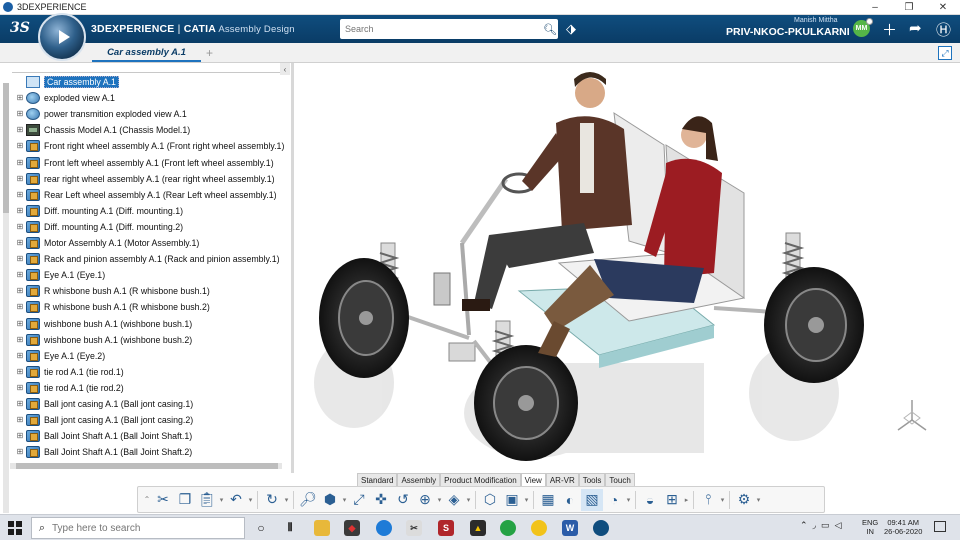 This screenshot has width=960, height=540. Describe the element at coordinates (6, 298) in the screenshot. I see `tree-vertical-scrollbar` at that location.